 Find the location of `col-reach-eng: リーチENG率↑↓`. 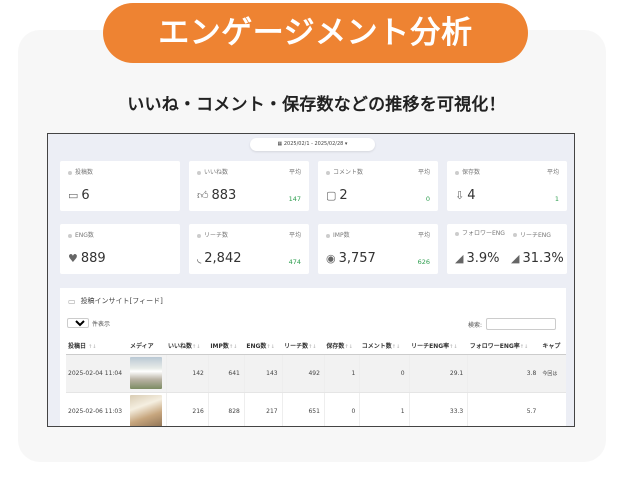

col-reach-eng: リーチENG率↑↓ is located at coordinates (438, 346).